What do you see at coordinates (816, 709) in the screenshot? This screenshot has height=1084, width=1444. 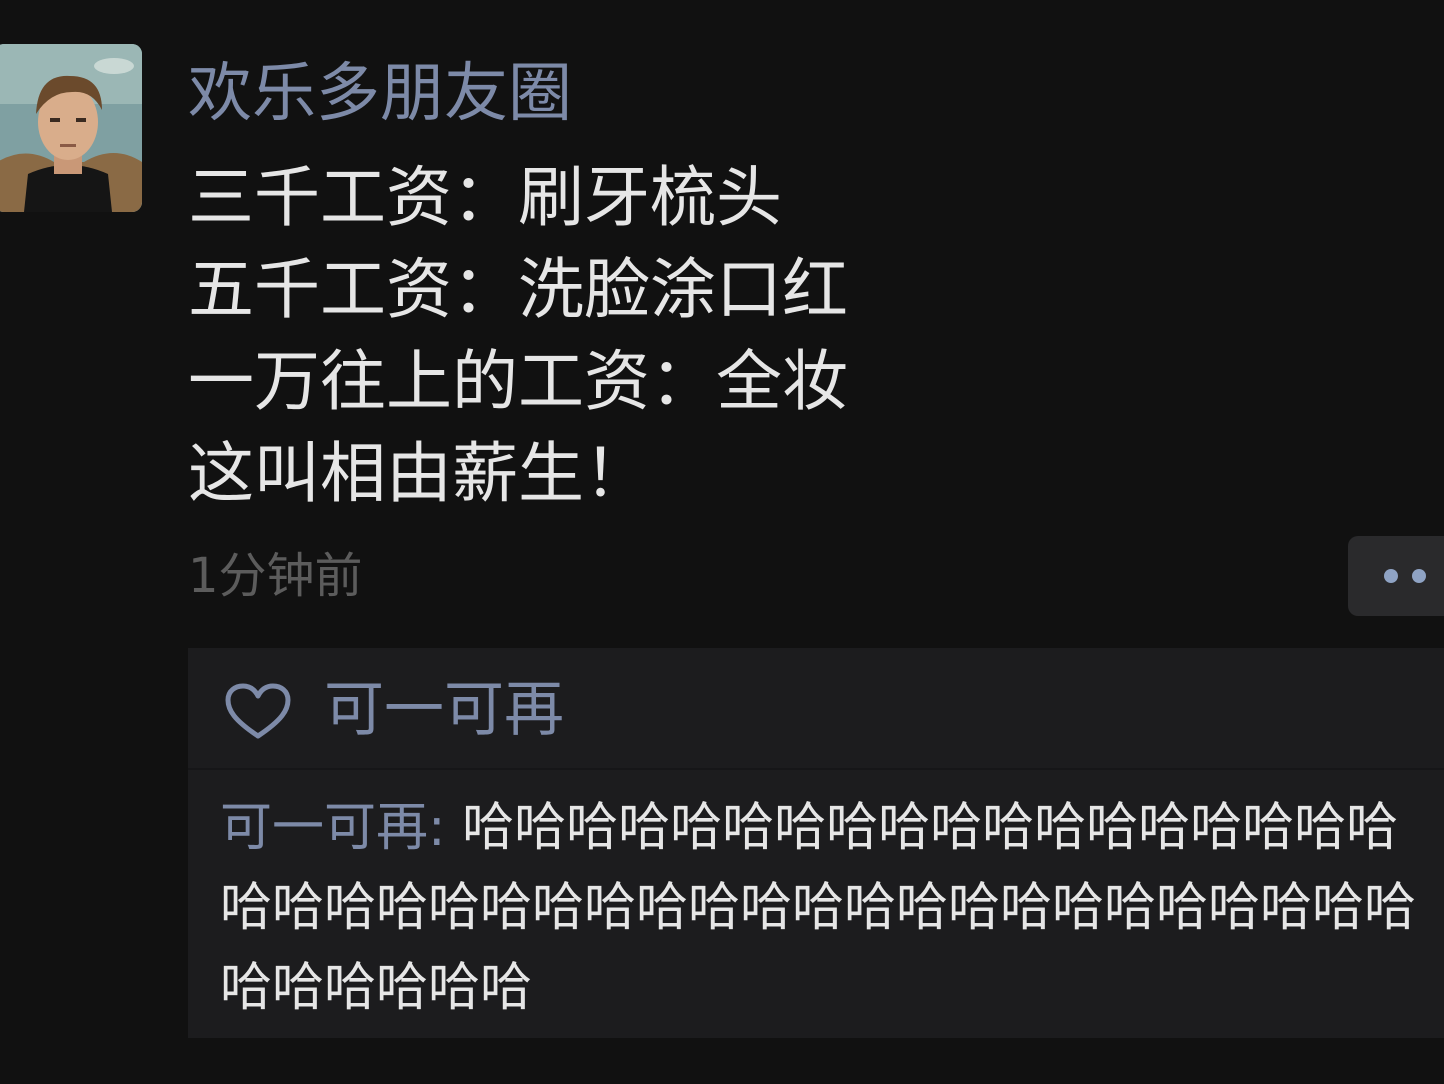 I see `likes-row: 可一可再` at bounding box center [816, 709].